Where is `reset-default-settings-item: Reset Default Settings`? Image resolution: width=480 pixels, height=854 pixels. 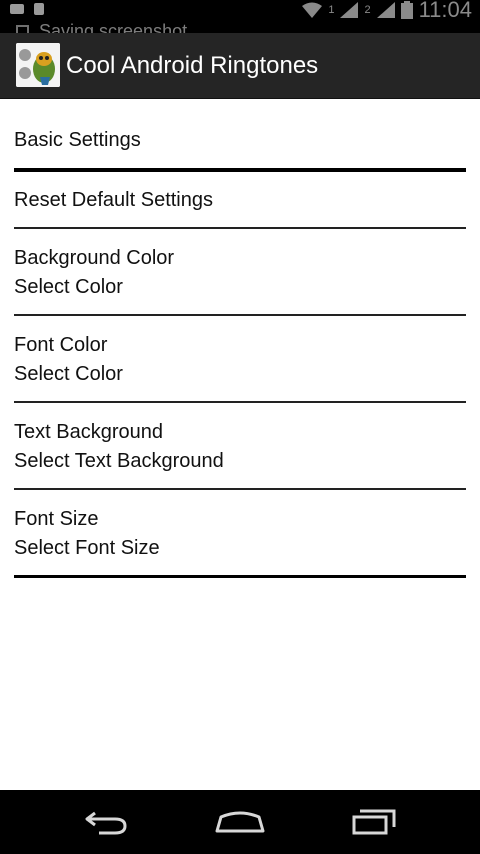 reset-default-settings-item: Reset Default Settings is located at coordinates (240, 200).